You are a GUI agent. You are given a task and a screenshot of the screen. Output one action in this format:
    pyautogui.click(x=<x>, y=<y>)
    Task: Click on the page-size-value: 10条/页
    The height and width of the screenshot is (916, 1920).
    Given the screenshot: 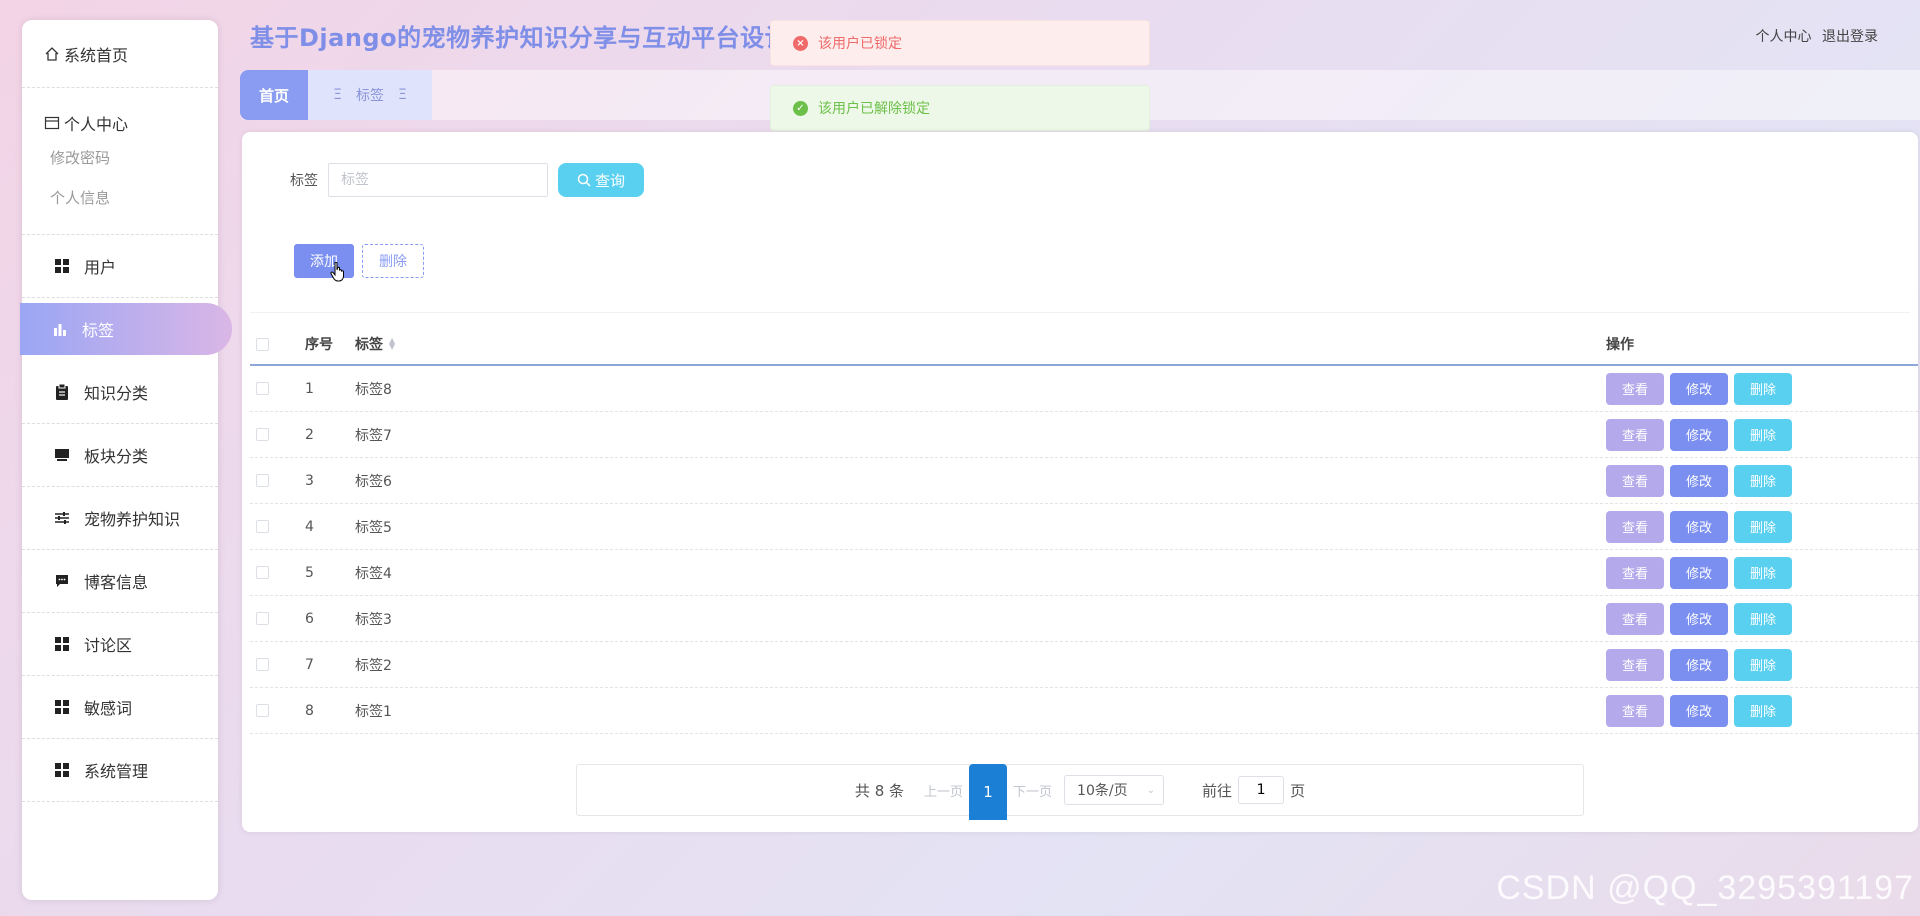 What is the action you would take?
    pyautogui.click(x=1102, y=791)
    